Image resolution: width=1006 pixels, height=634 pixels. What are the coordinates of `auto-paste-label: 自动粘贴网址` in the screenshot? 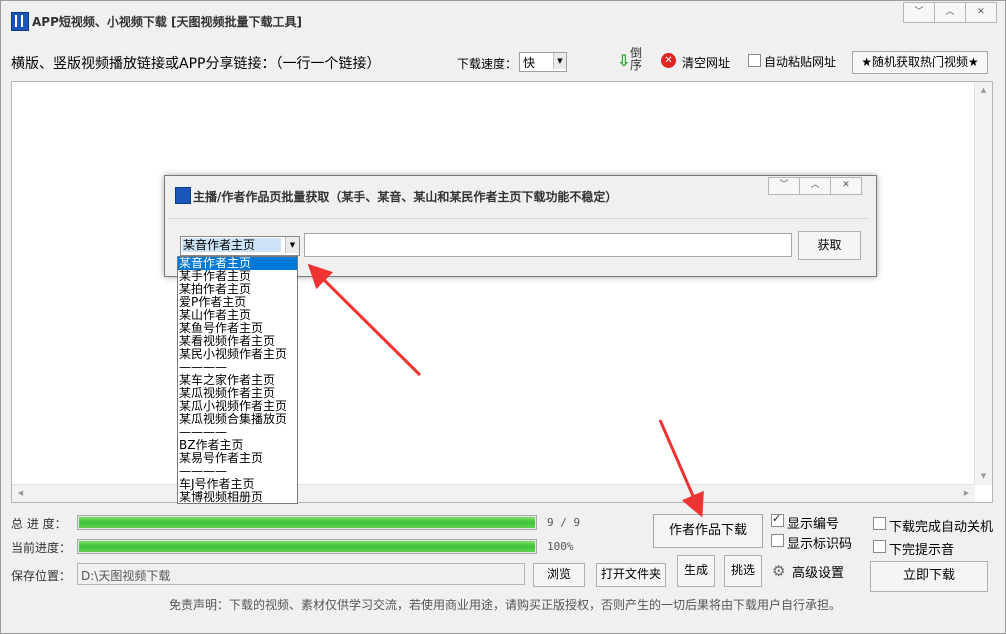 It's located at (800, 62).